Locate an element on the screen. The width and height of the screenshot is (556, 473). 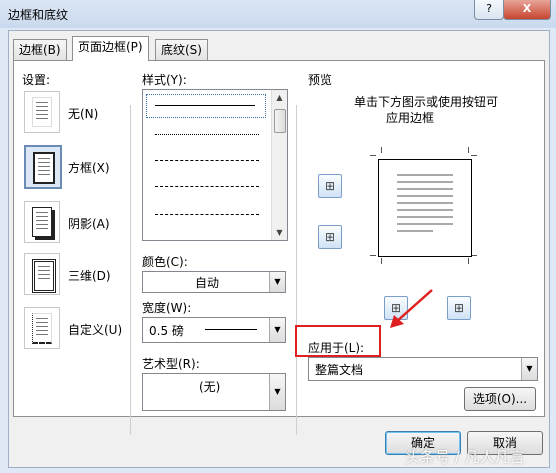
scroll-up-icon: ▲ is located at coordinates (279, 97).